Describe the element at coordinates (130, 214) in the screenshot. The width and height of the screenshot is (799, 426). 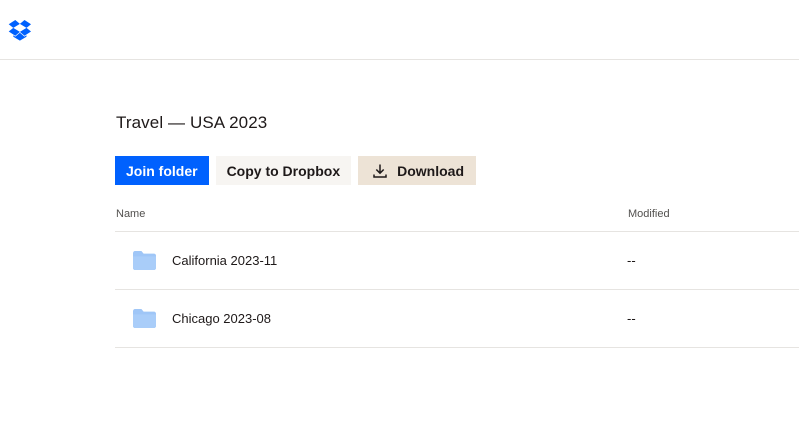
I see `column-header-name: Name` at that location.